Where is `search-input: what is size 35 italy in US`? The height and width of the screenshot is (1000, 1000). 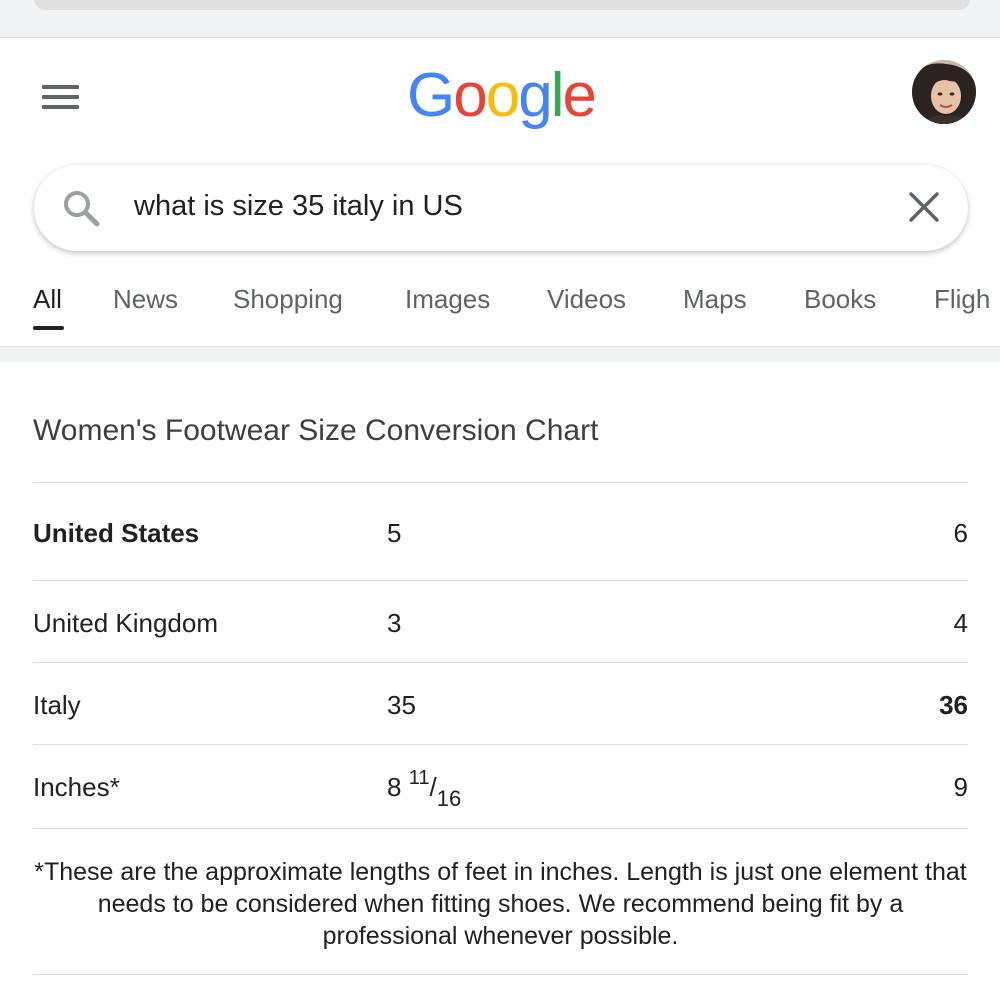 search-input: what is size 35 italy in US is located at coordinates (298, 206).